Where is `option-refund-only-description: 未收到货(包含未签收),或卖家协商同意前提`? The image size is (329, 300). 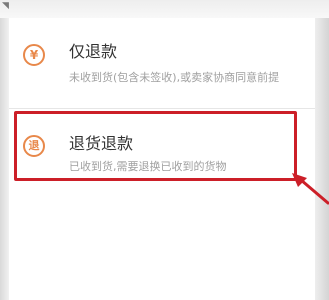 option-refund-only-description: 未收到货(包含未签收),或卖家协商同意前提 is located at coordinates (174, 77).